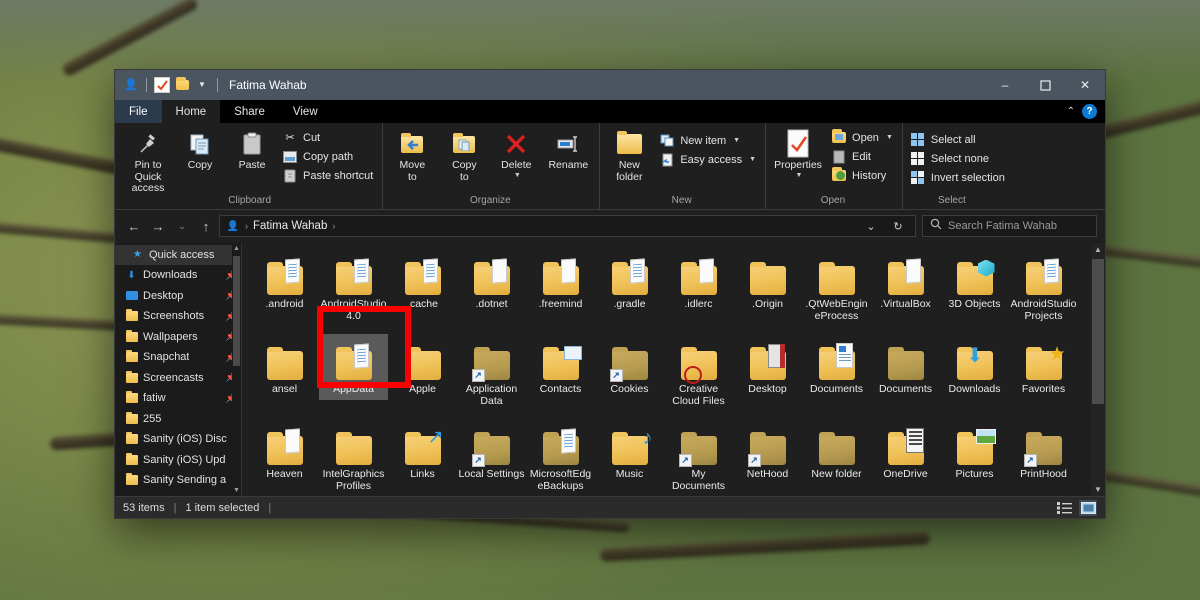  Describe the element at coordinates (412, 155) in the screenshot. I see `move-to-button: Move to` at that location.